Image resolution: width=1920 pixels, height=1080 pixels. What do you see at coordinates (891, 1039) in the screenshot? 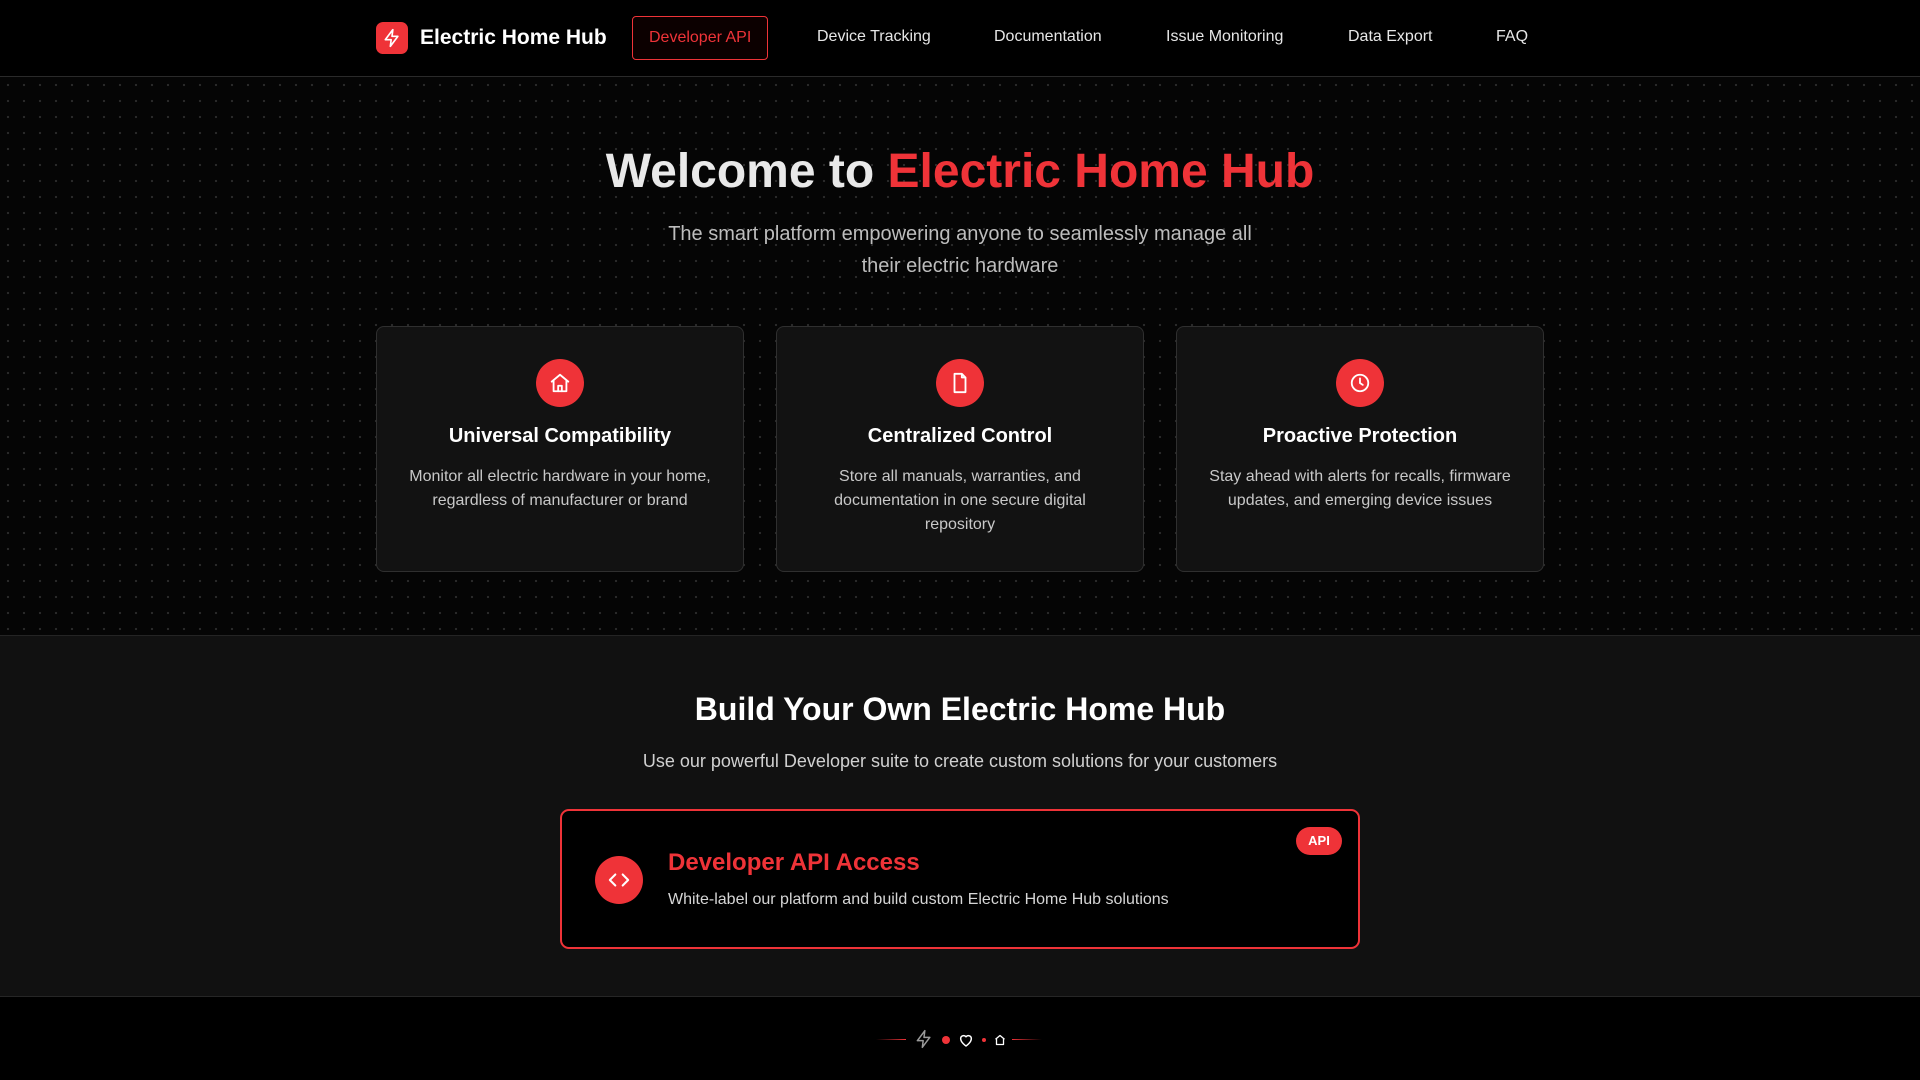
I see `footer-divider-left` at bounding box center [891, 1039].